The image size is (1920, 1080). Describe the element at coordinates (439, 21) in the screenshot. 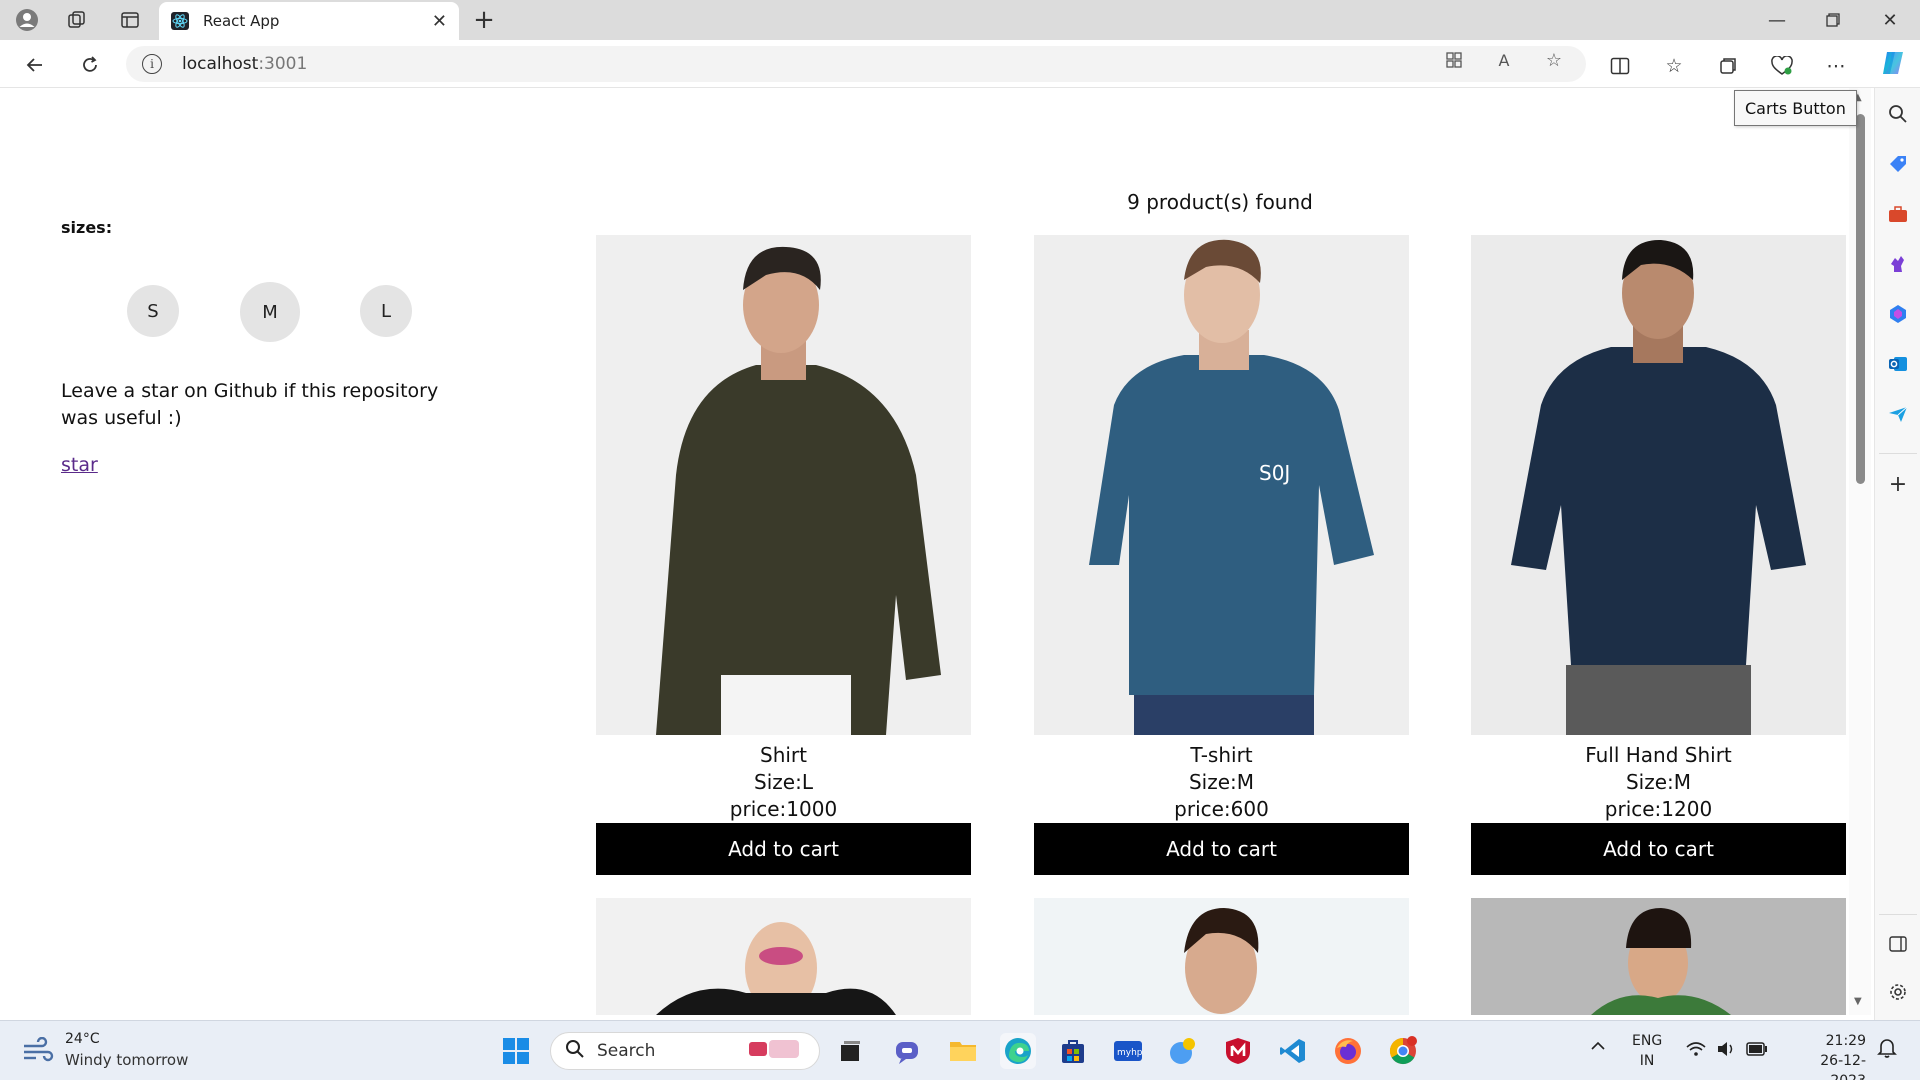

I see `close-tab-icon: ✕` at that location.